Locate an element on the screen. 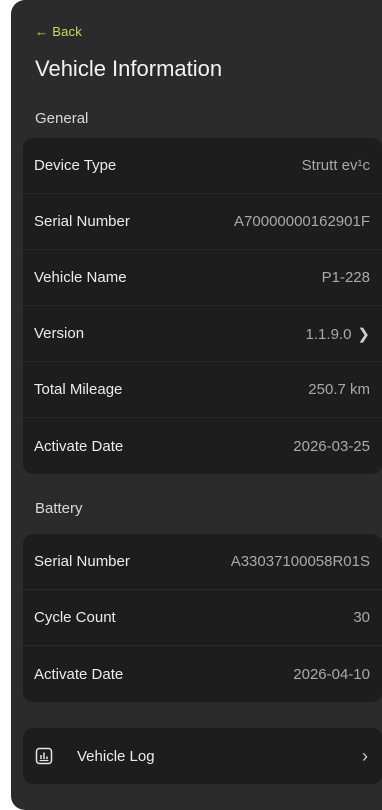 The height and width of the screenshot is (810, 382). vehicle-log-label: Vehicle Log is located at coordinates (116, 756).